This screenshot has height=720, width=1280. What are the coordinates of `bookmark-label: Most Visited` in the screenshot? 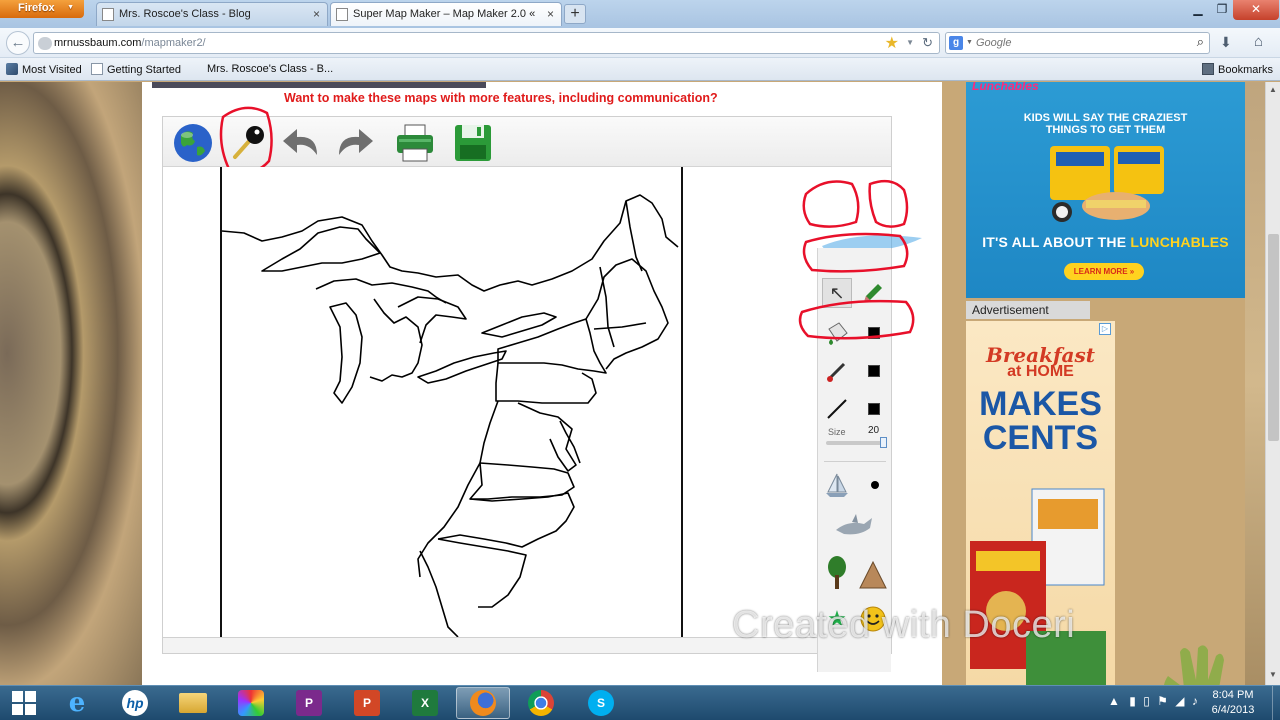 It's located at (52, 70).